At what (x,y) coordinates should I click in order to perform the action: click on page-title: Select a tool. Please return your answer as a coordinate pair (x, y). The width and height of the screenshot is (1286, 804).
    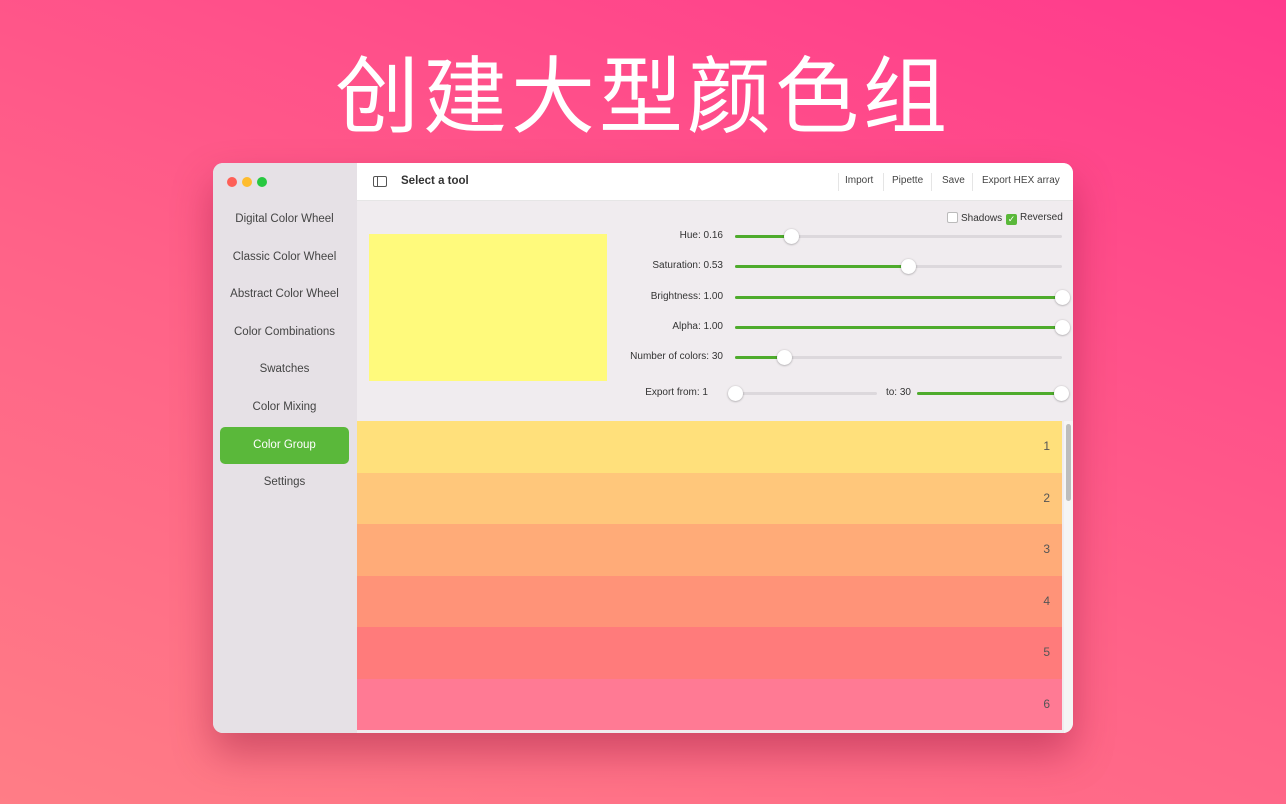
    Looking at the image, I should click on (435, 181).